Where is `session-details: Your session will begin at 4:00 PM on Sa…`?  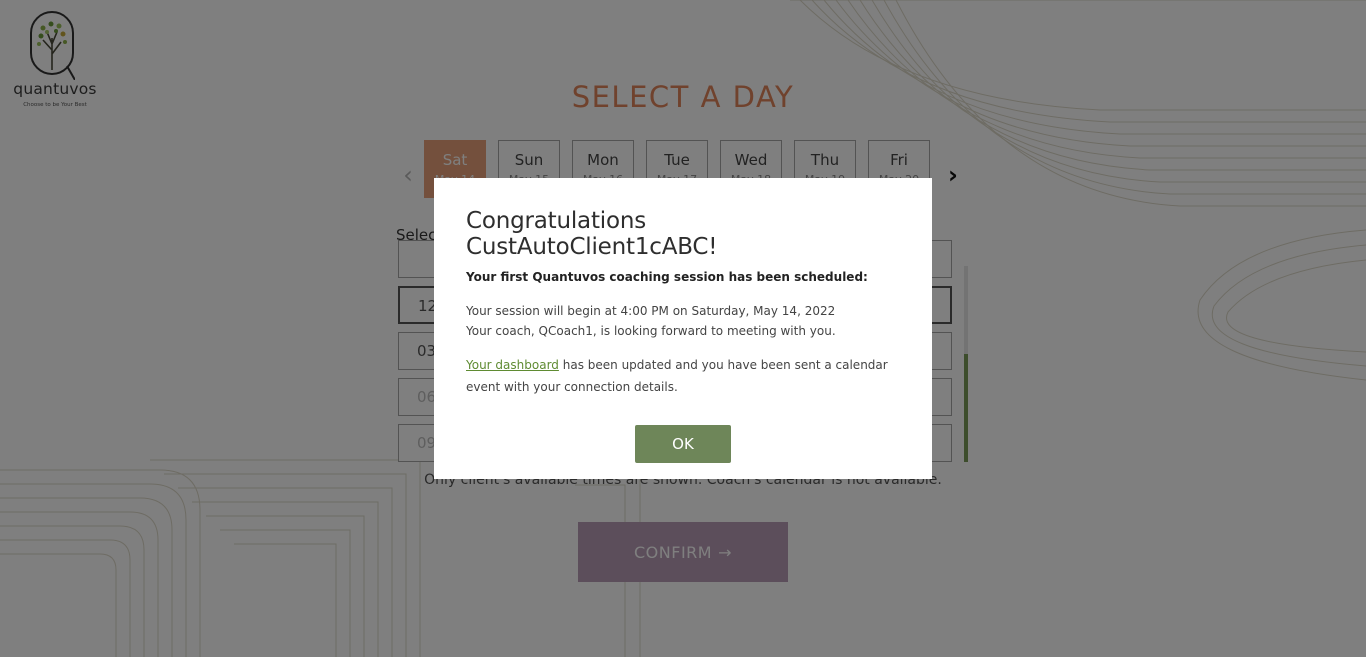 session-details: Your session will begin at 4:00 PM on Sa… is located at coordinates (683, 321).